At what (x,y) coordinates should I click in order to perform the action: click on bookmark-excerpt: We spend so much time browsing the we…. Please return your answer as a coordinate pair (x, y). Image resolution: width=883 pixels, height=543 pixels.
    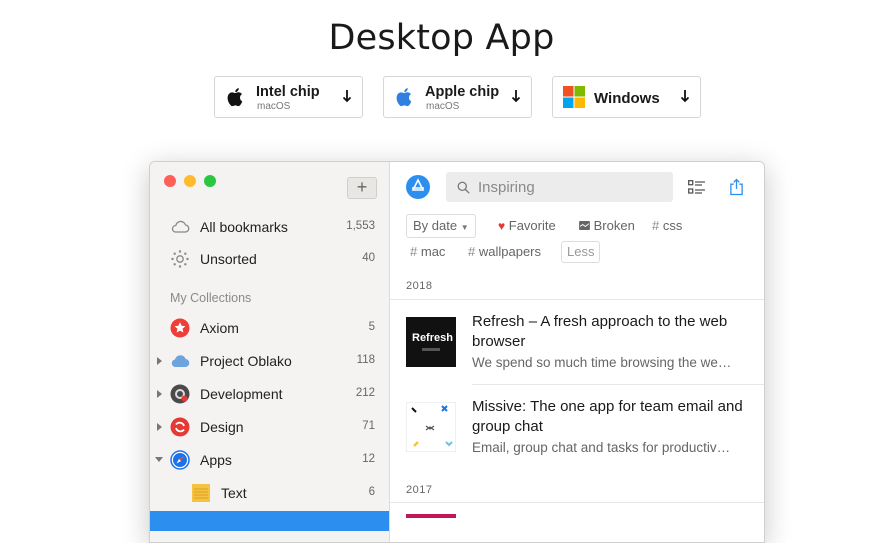
    Looking at the image, I should click on (602, 362).